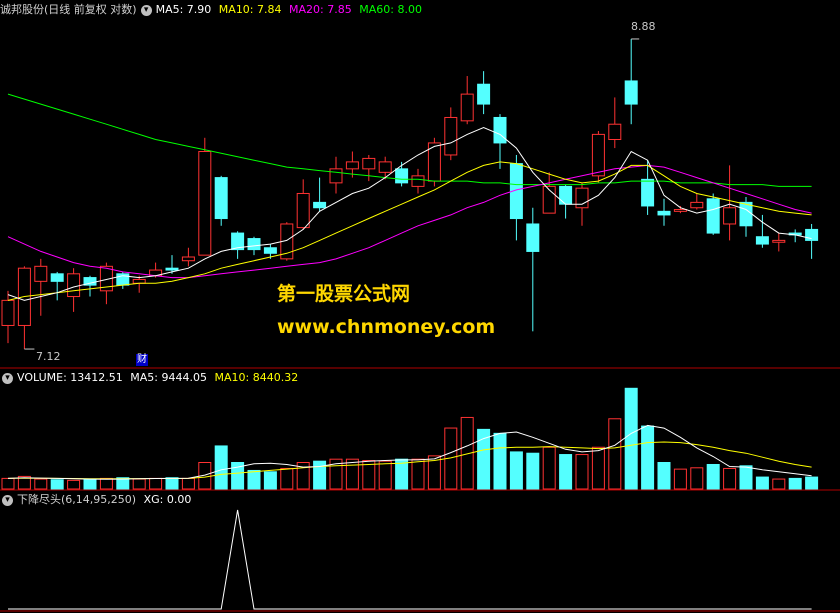 This screenshot has height=613, width=840. What do you see at coordinates (70, 377) in the screenshot?
I see `volume-title: VOLUME: 13412.51` at bounding box center [70, 377].